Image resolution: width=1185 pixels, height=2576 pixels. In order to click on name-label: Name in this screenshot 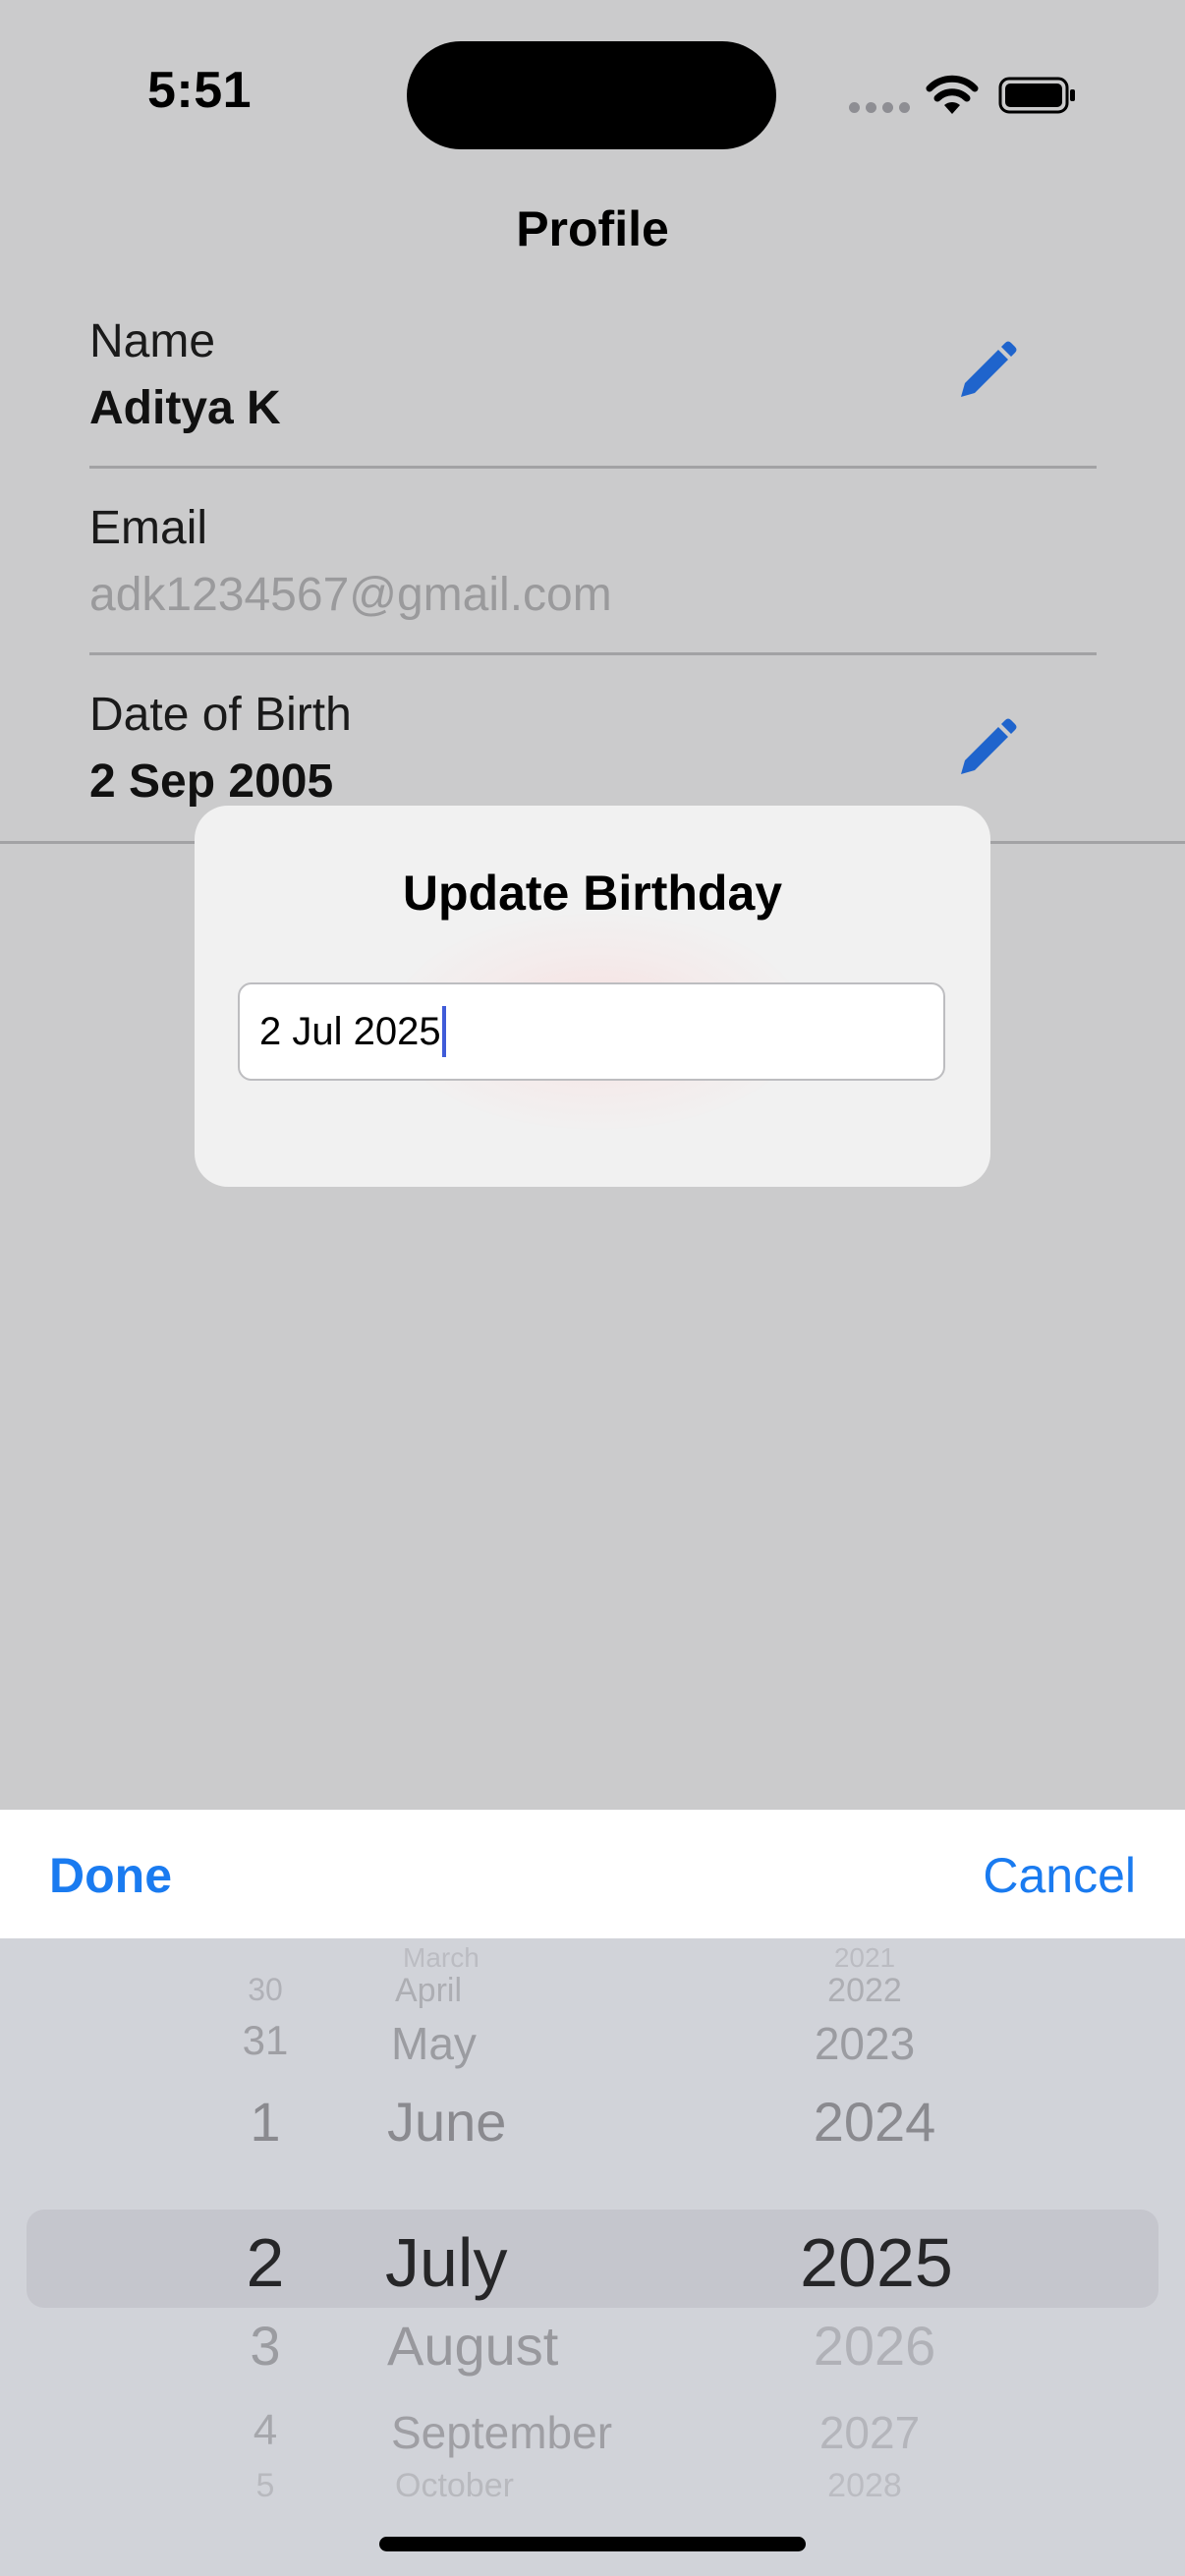, I will do `click(152, 341)`.